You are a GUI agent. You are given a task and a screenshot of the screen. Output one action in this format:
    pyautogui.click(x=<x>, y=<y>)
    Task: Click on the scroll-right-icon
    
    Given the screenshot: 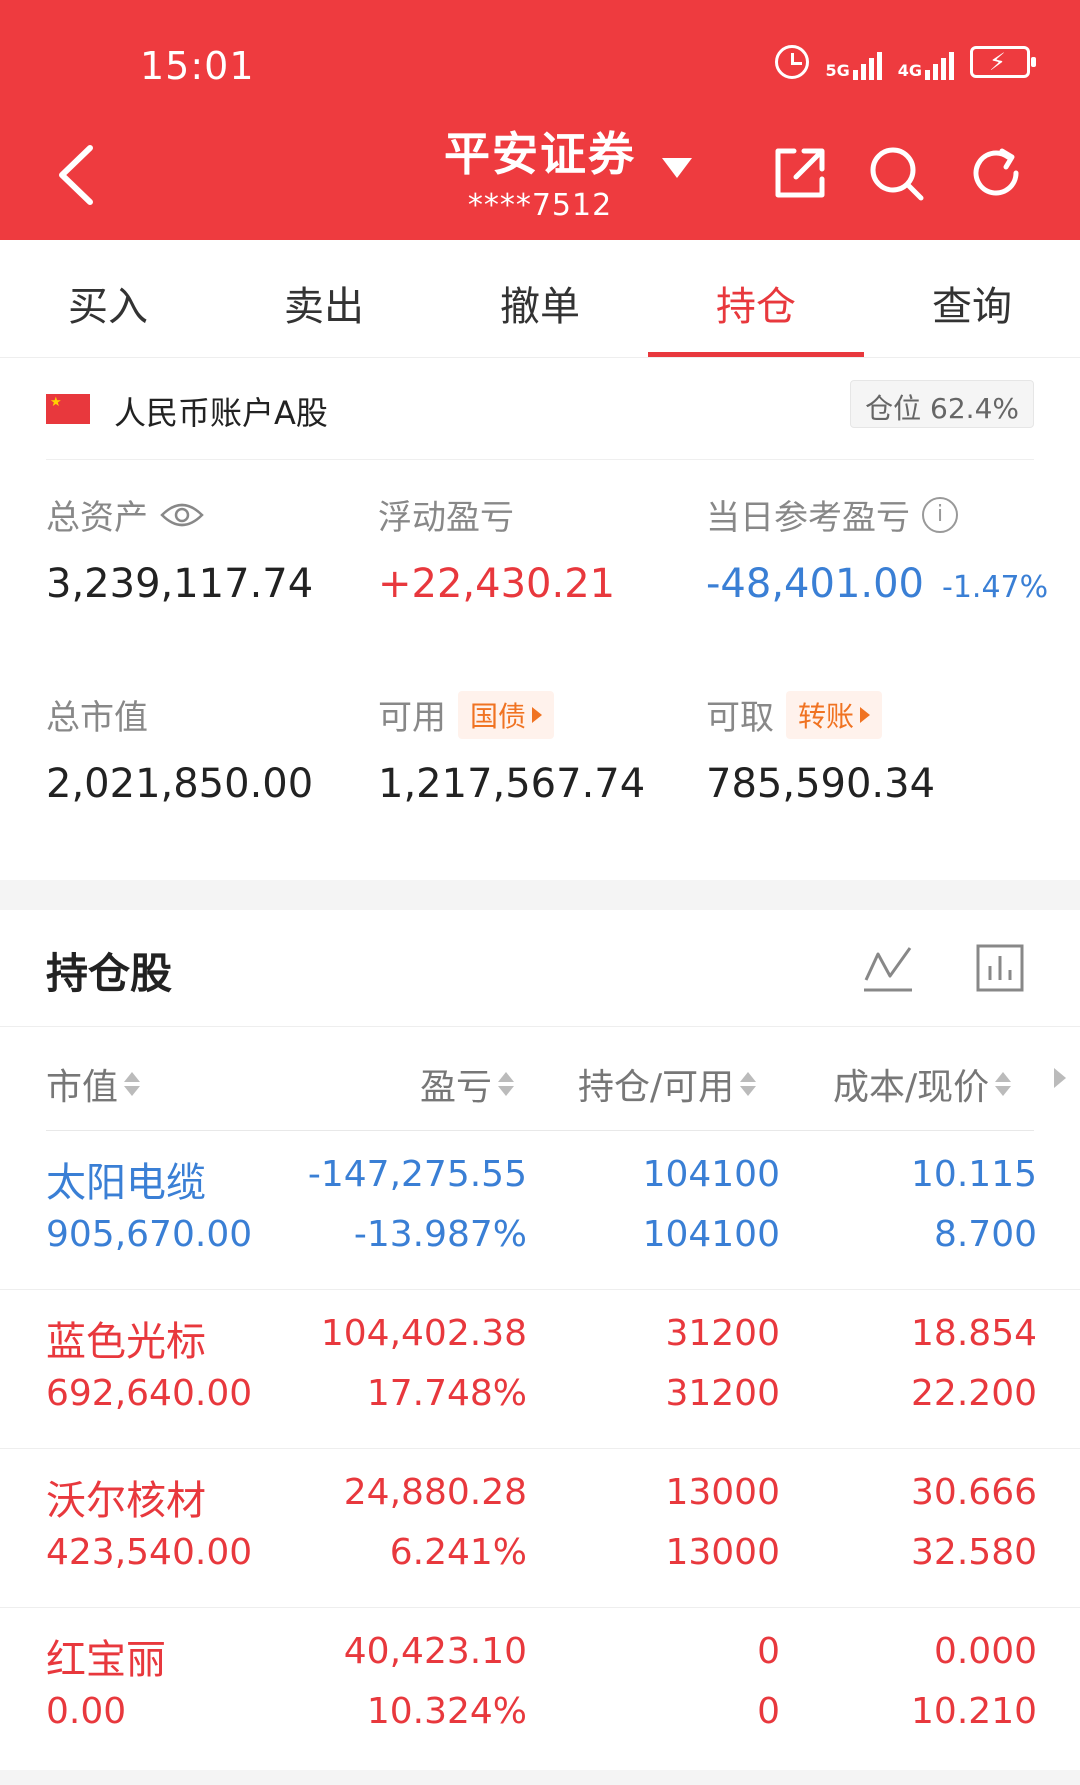 What is the action you would take?
    pyautogui.click(x=1060, y=1078)
    